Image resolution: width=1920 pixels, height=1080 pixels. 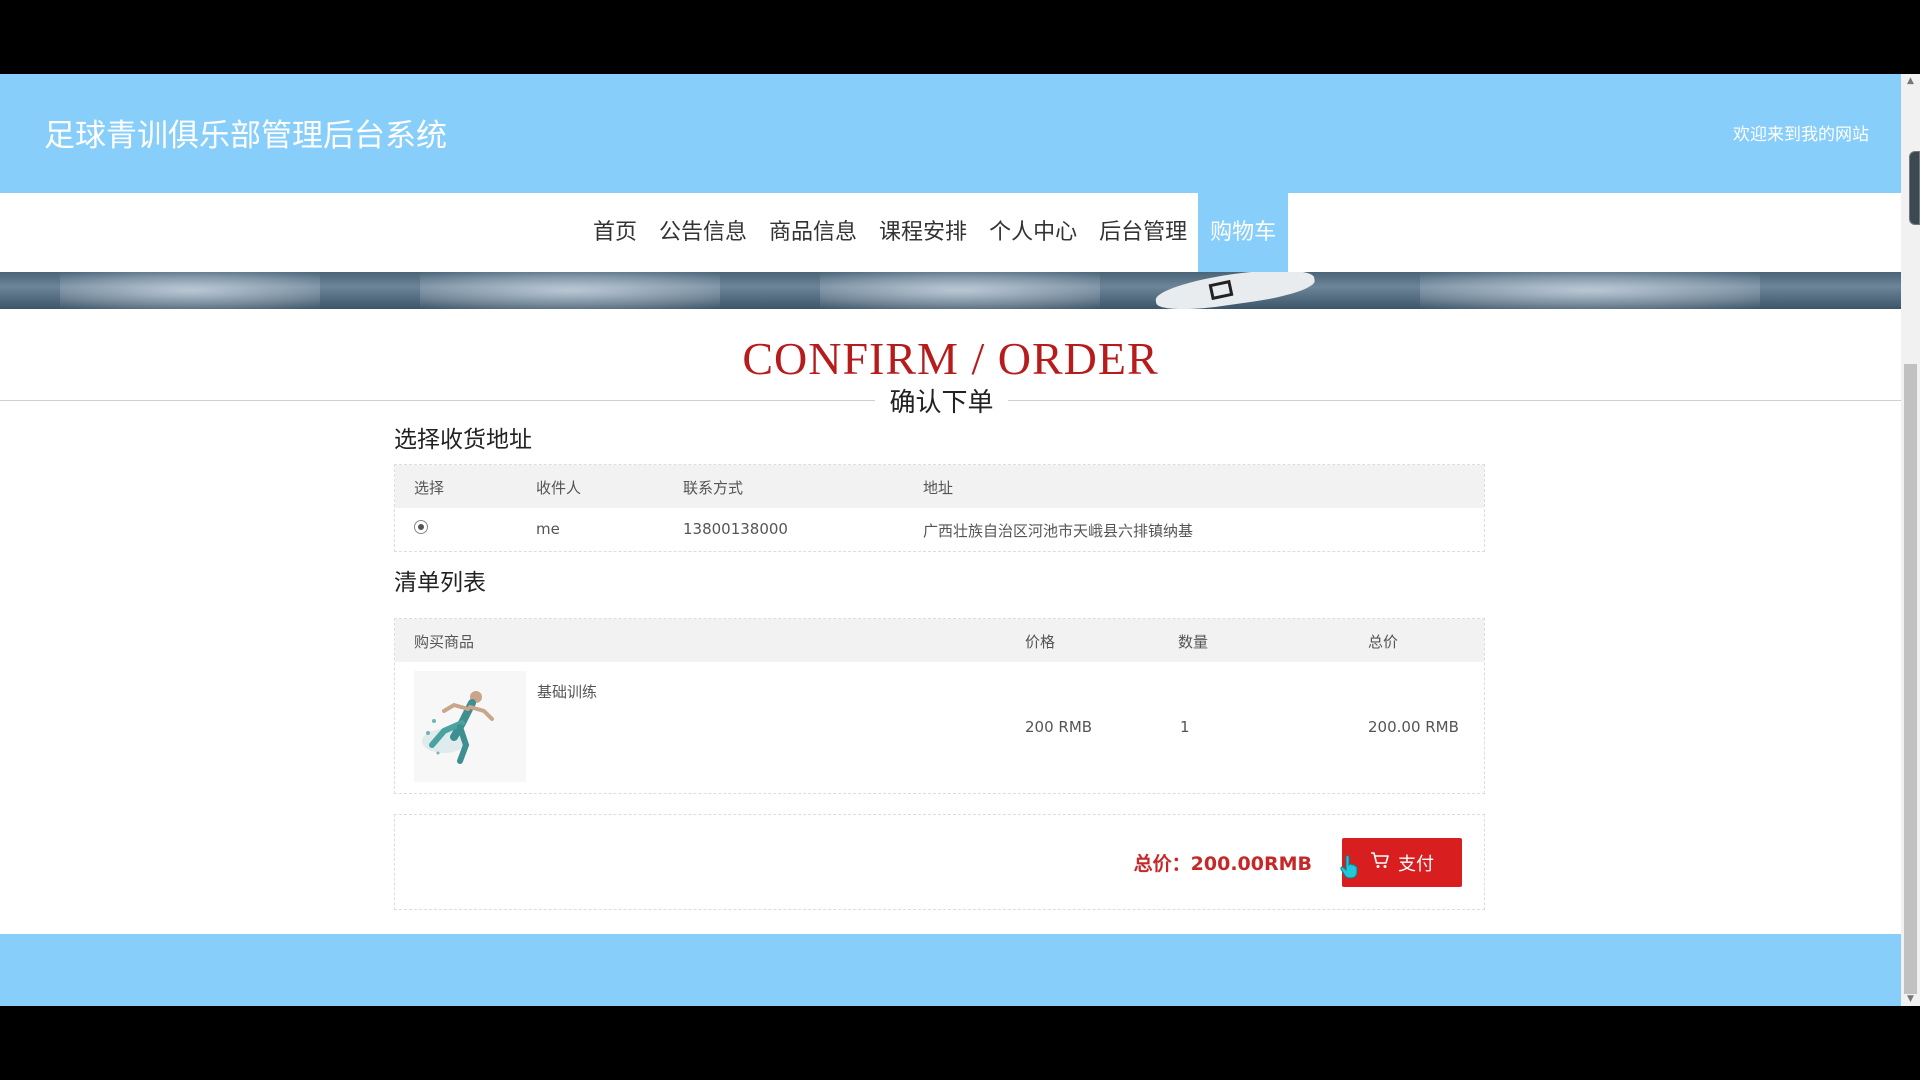 I want to click on order-section-title: 清单列表, so click(x=440, y=583).